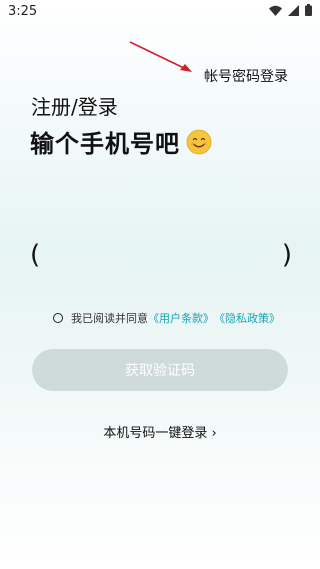 This screenshot has height=569, width=320. What do you see at coordinates (160, 370) in the screenshot?
I see `get-verification-code-button: 获取验证码` at bounding box center [160, 370].